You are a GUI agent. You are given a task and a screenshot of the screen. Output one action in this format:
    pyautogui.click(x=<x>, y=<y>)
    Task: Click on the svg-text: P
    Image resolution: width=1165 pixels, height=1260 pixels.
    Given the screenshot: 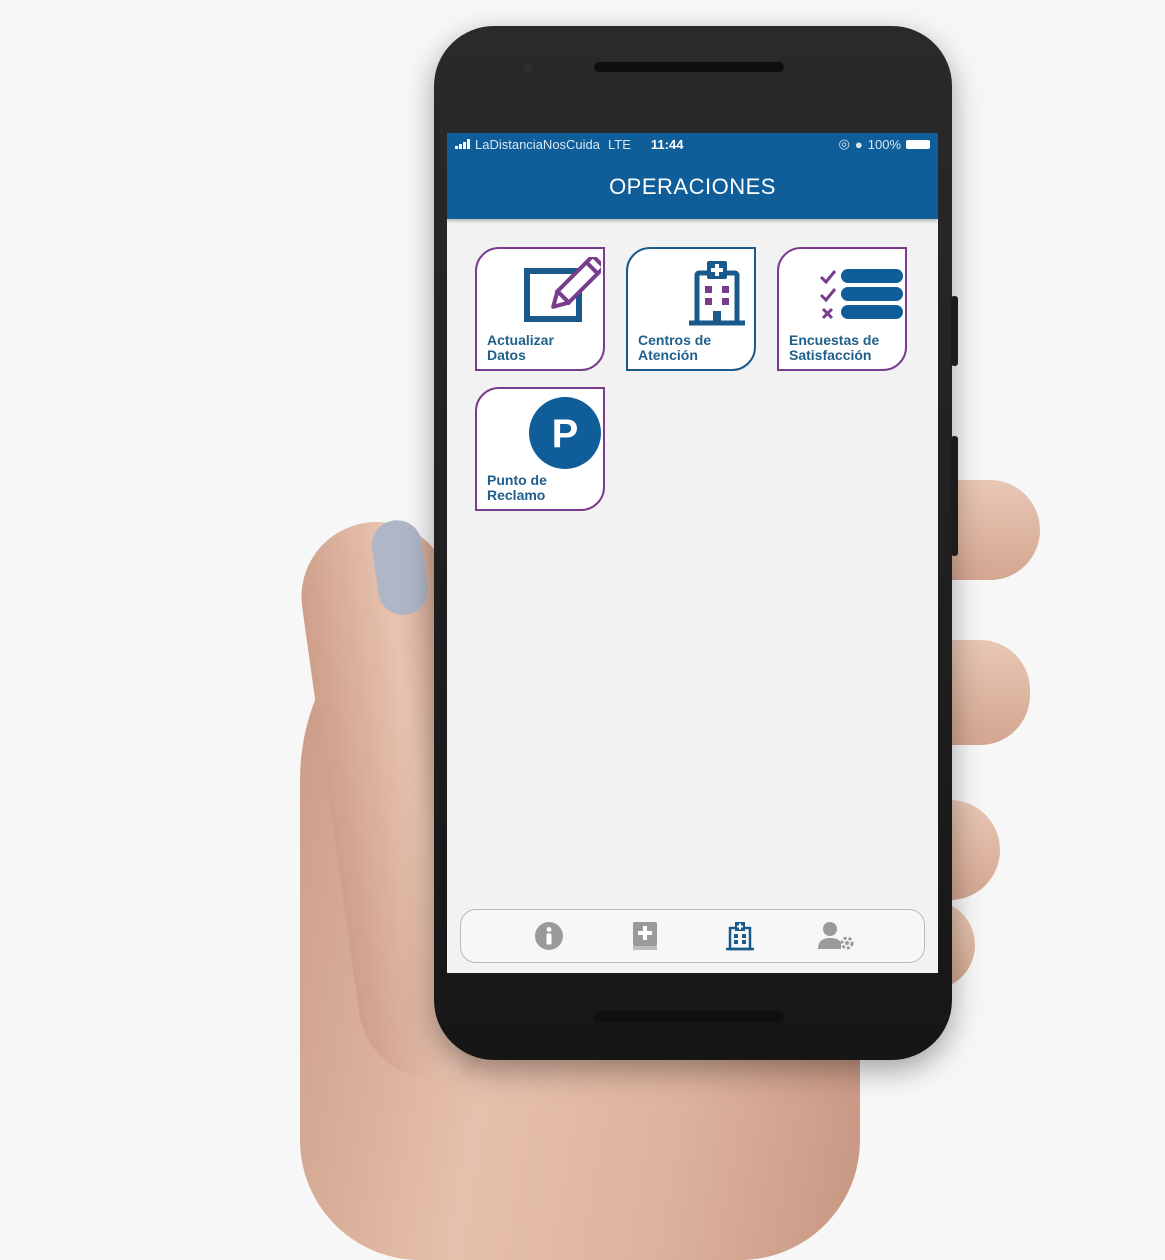 What is the action you would take?
    pyautogui.click(x=565, y=434)
    